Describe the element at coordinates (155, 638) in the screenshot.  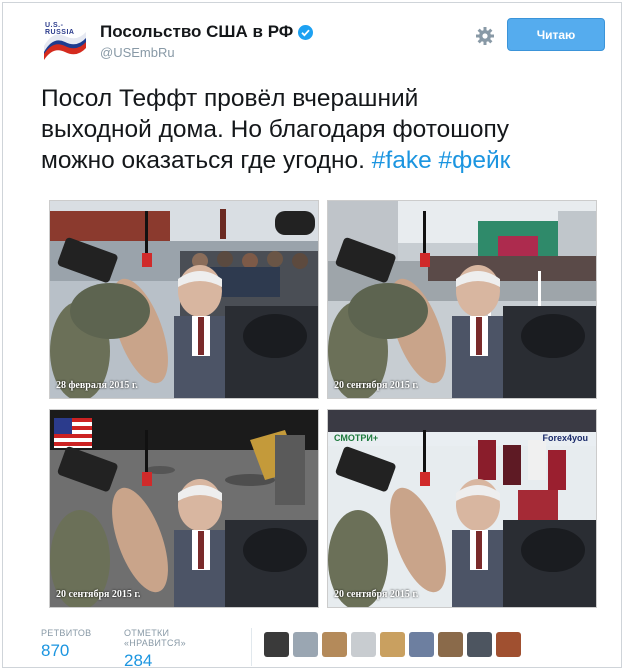
I see `likes-label: ОТМЕТКИ «НРАВИТСЯ»` at that location.